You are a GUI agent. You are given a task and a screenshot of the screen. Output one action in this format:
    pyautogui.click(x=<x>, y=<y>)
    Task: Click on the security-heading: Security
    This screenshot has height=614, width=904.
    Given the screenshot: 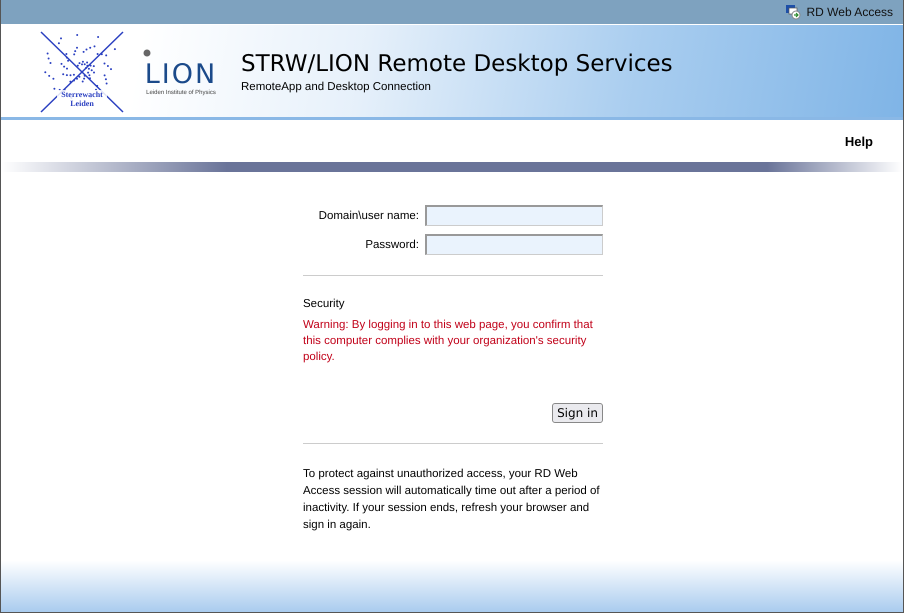 What is the action you would take?
    pyautogui.click(x=324, y=304)
    